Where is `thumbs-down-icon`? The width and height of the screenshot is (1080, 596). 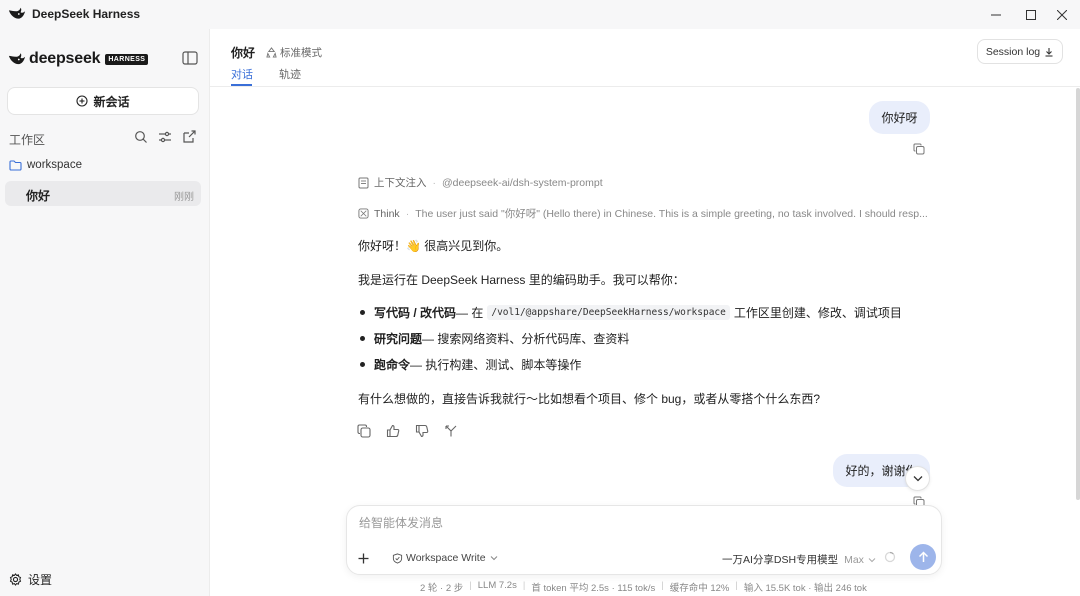 thumbs-down-icon is located at coordinates (422, 431).